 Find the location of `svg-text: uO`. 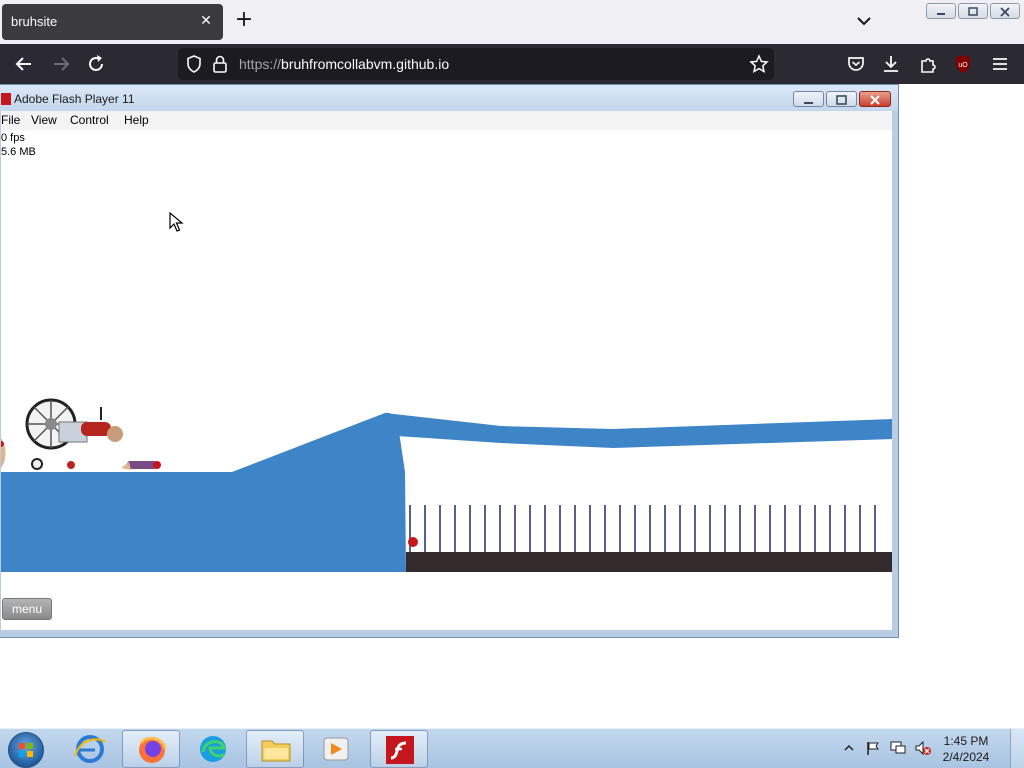

svg-text: uO is located at coordinates (963, 65).